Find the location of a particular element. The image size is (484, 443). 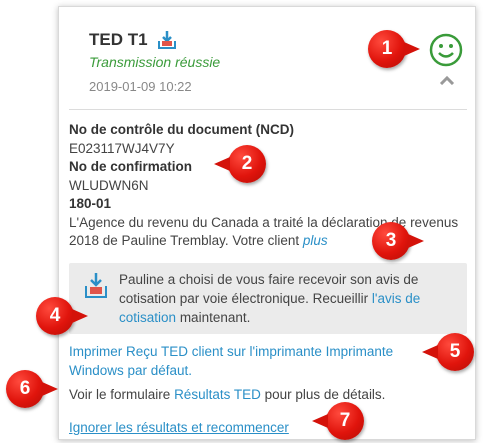

callout-7: 7 is located at coordinates (338, 421).